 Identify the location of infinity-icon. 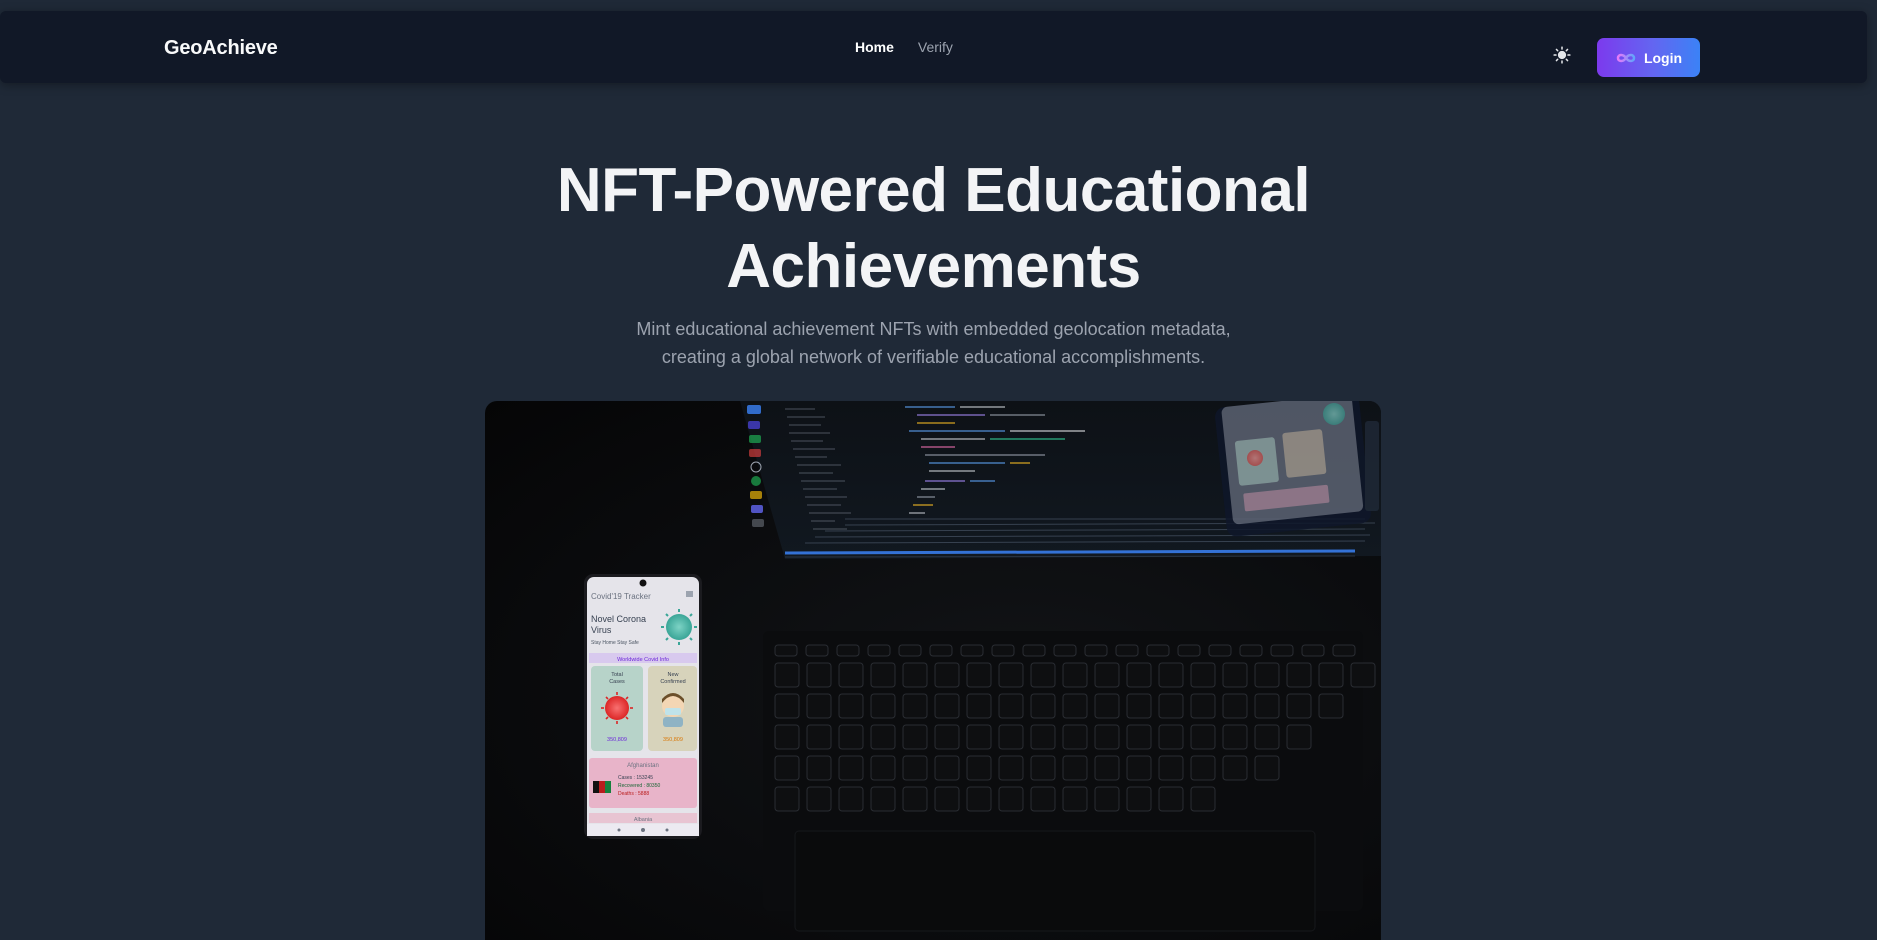
(1626, 57).